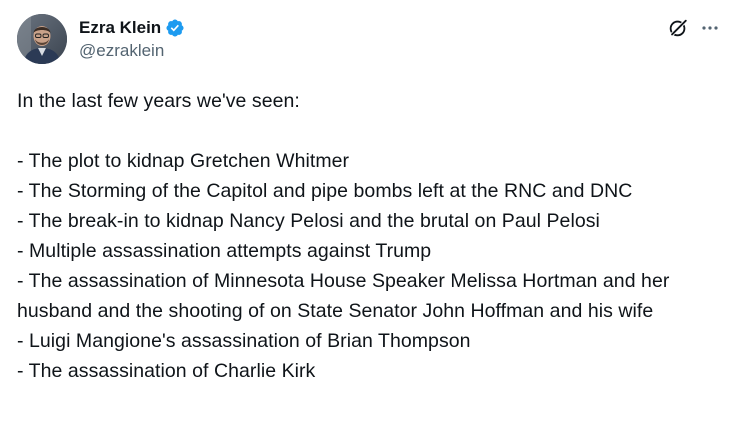  I want to click on list-item: - The assassination of Charlie Kirk, so click(166, 371).